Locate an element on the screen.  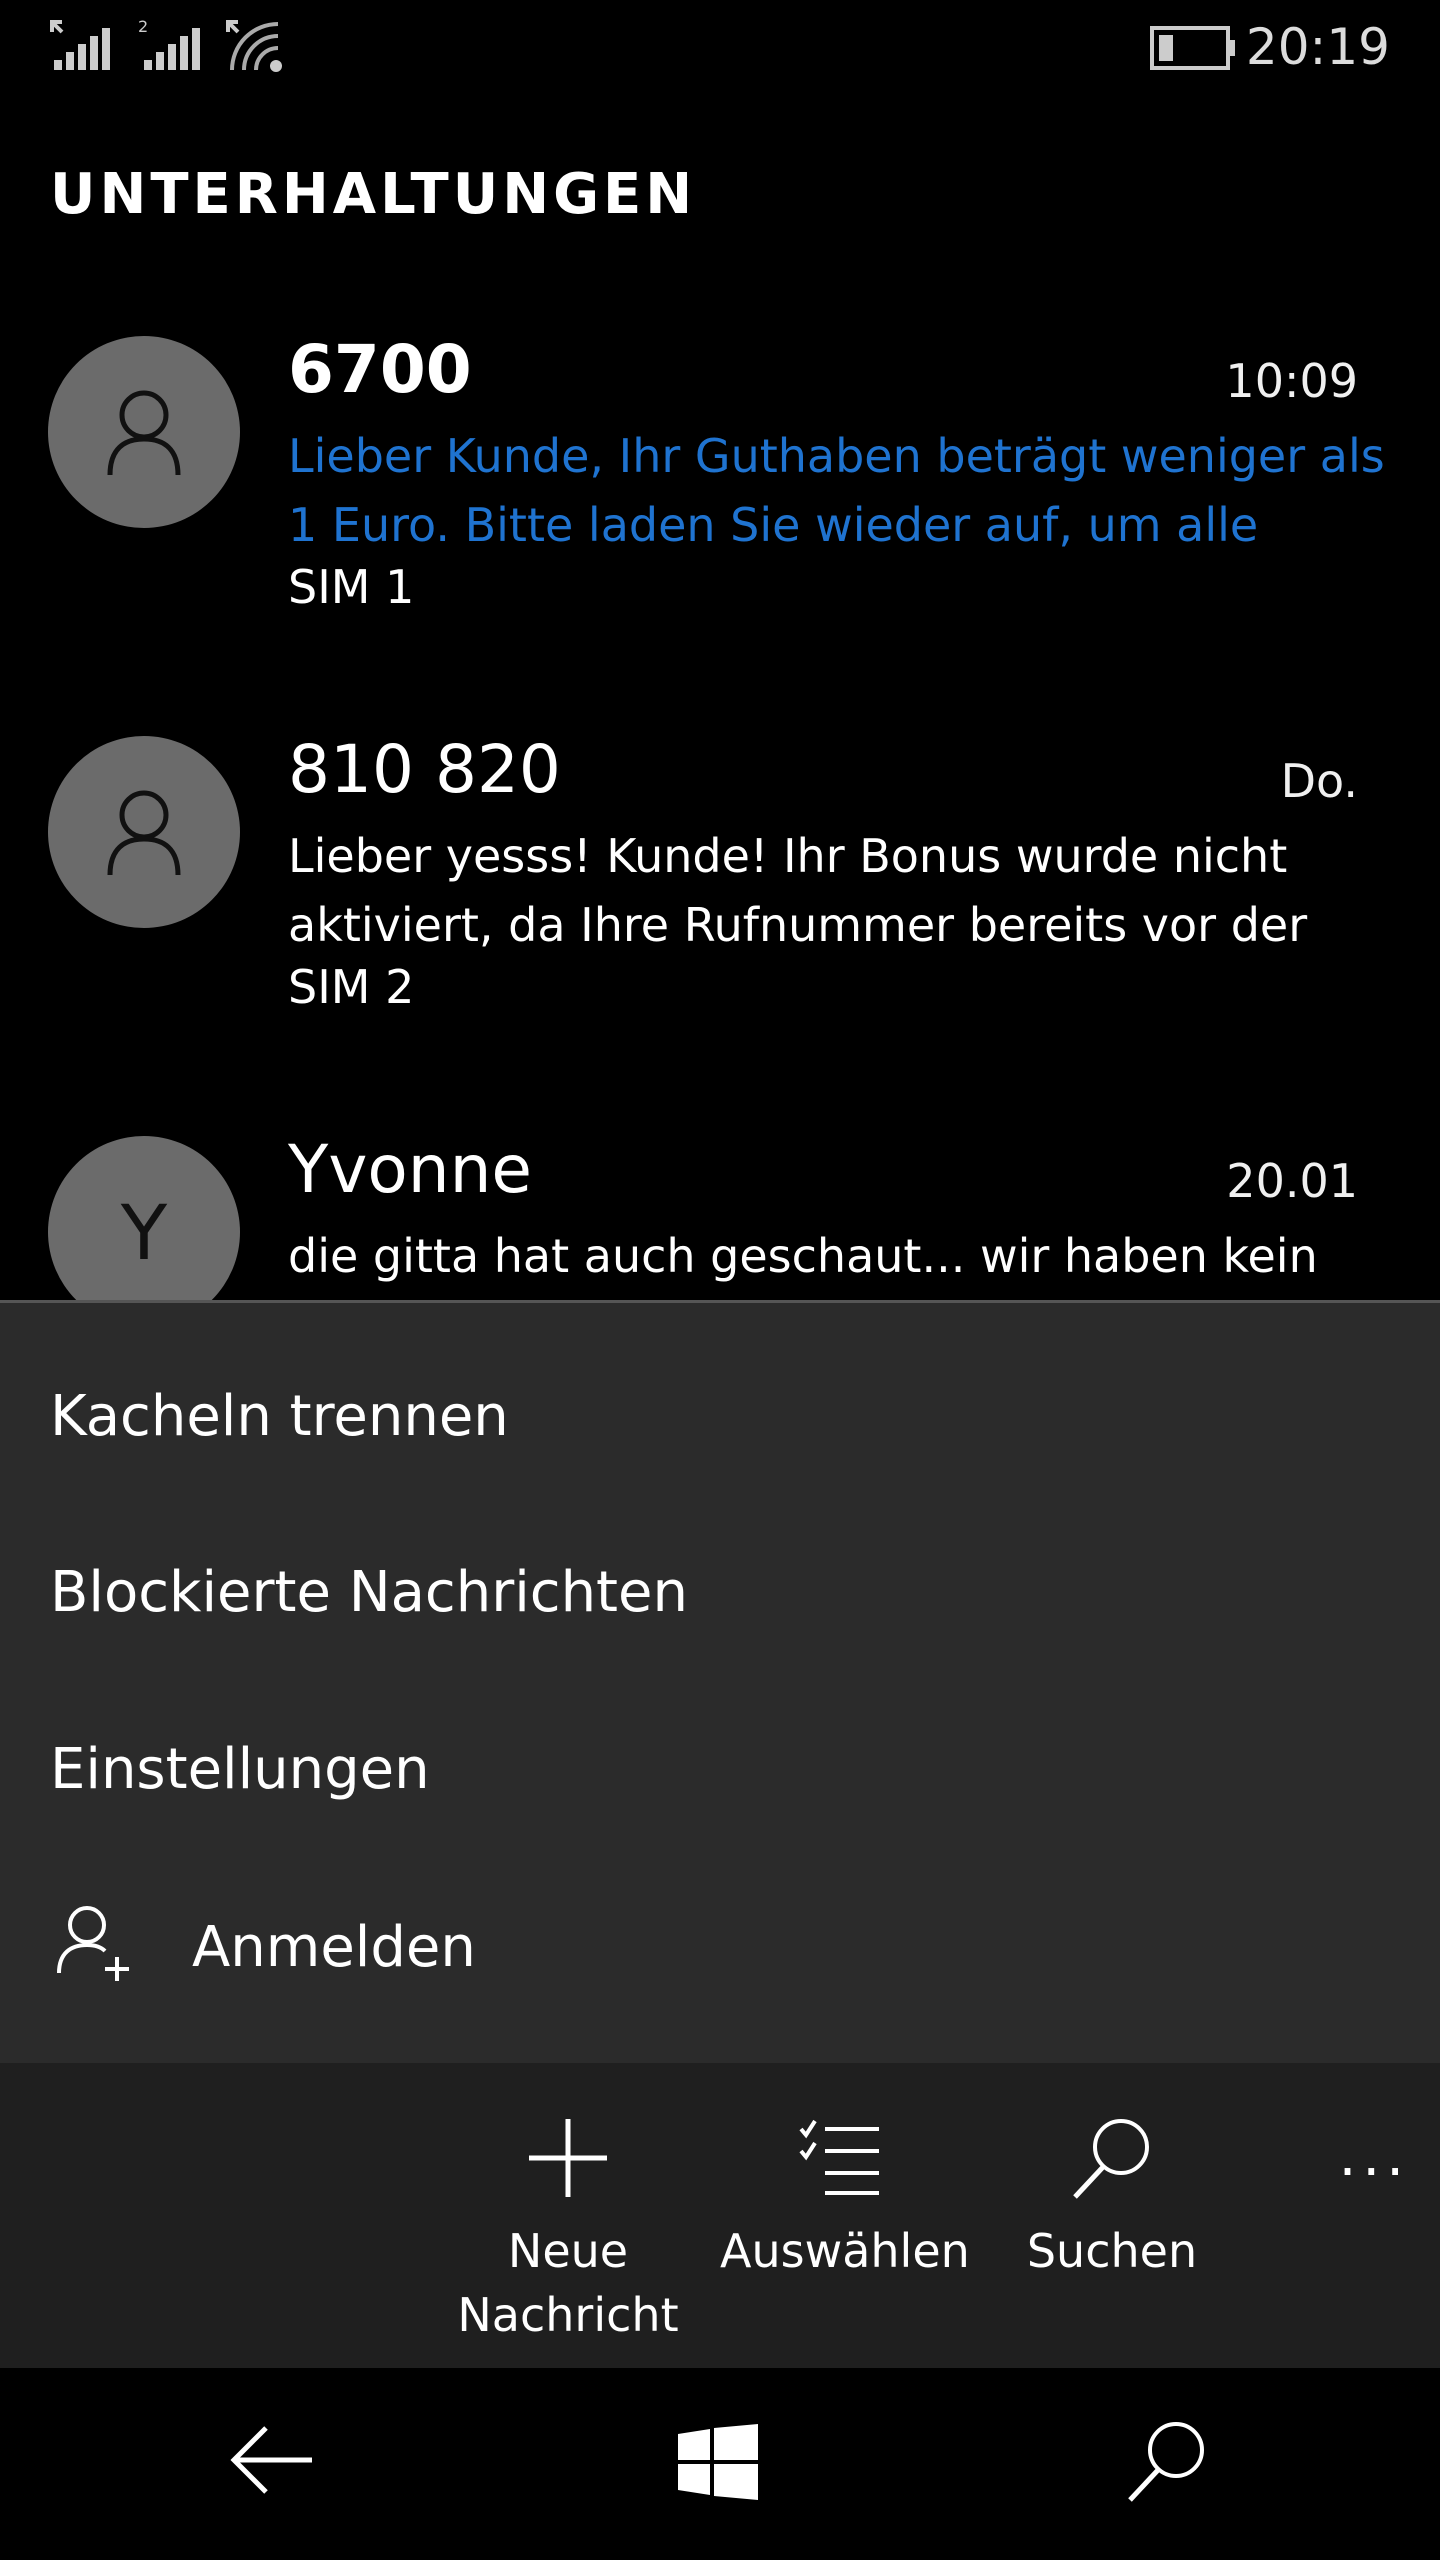
menu-item-anmelden: Anmelden is located at coordinates (334, 1947).